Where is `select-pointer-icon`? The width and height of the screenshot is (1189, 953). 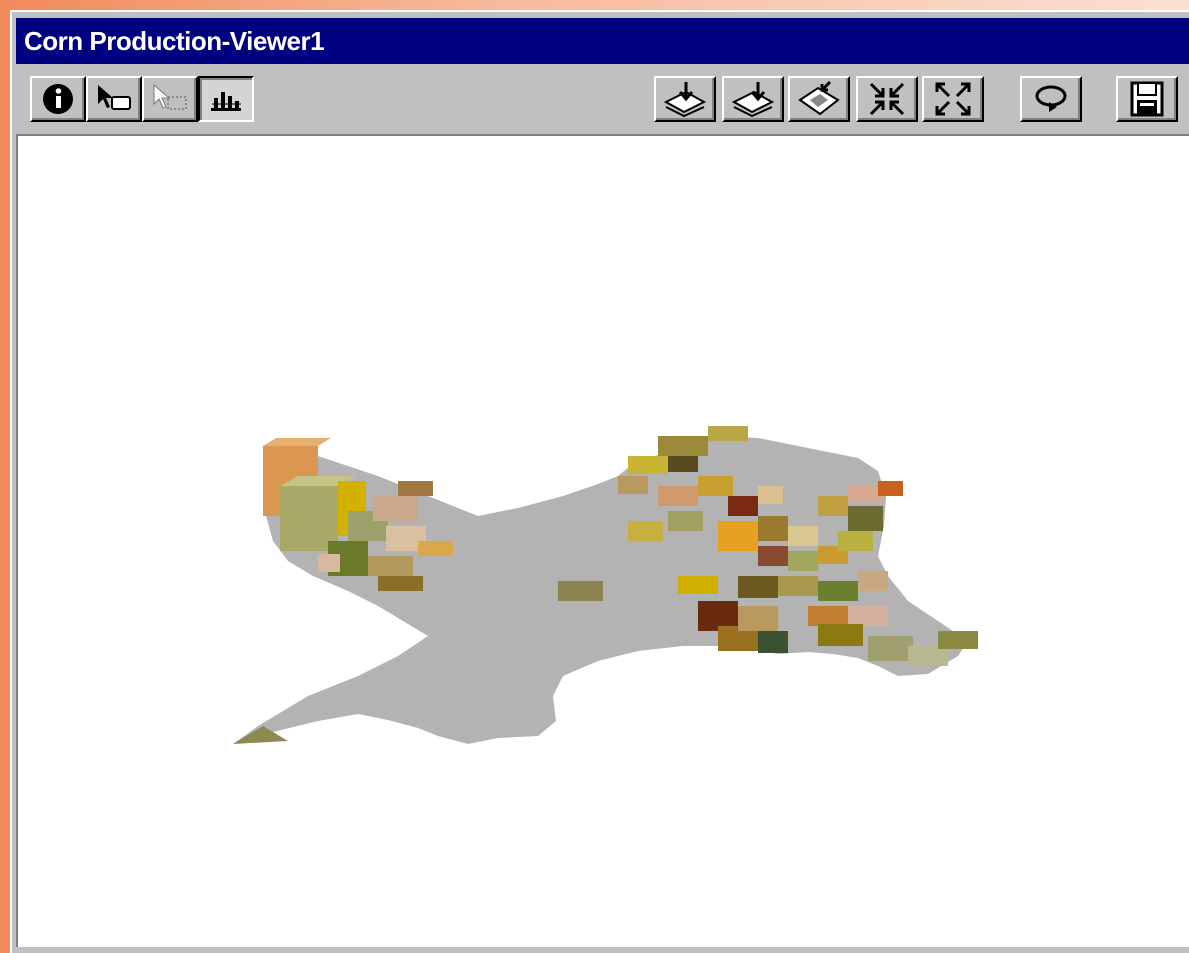
select-pointer-icon is located at coordinates (114, 99).